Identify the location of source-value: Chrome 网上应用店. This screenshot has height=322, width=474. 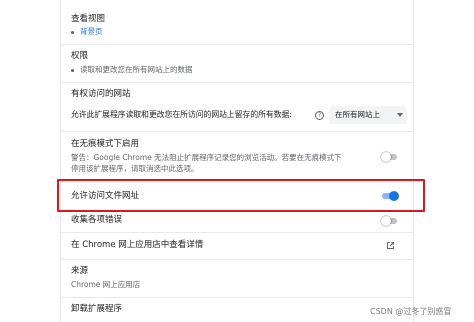
(106, 284).